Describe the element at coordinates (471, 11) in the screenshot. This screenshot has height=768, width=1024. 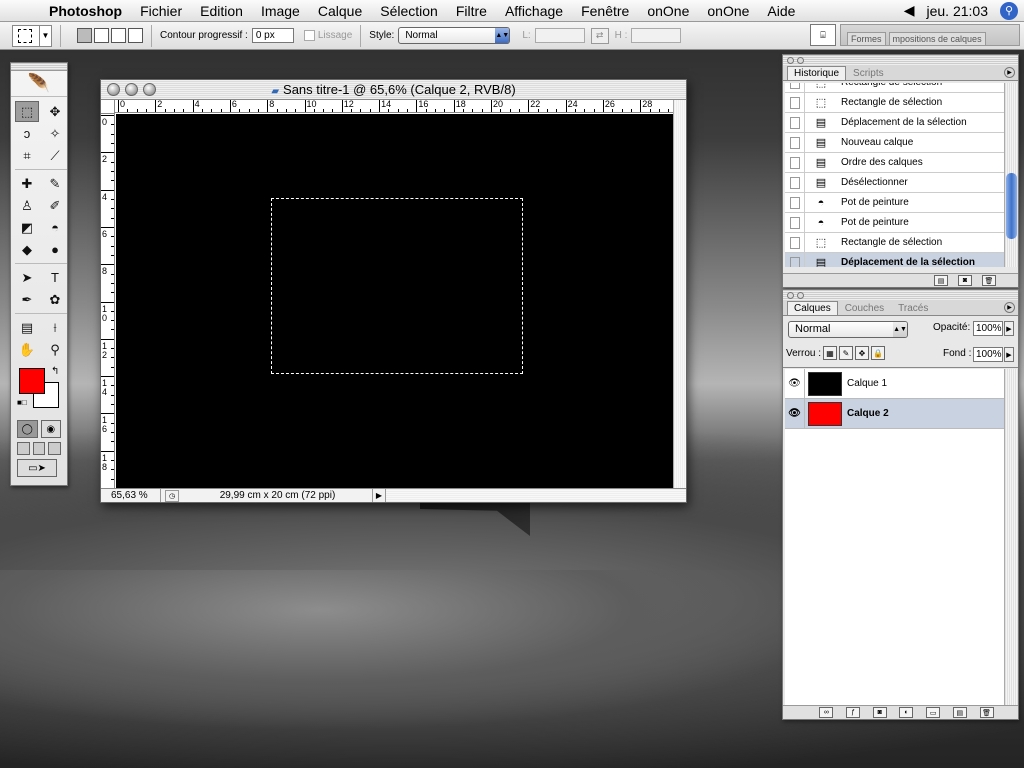
I see `menu-filtre: Filtre` at that location.